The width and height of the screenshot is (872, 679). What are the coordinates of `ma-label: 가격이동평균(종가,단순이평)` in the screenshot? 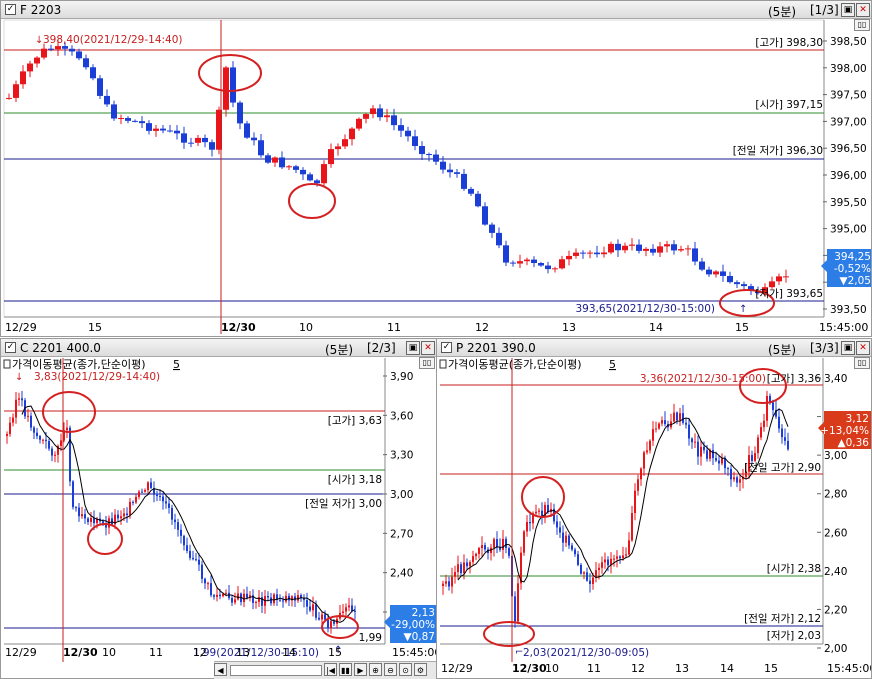 It's located at (79, 364).